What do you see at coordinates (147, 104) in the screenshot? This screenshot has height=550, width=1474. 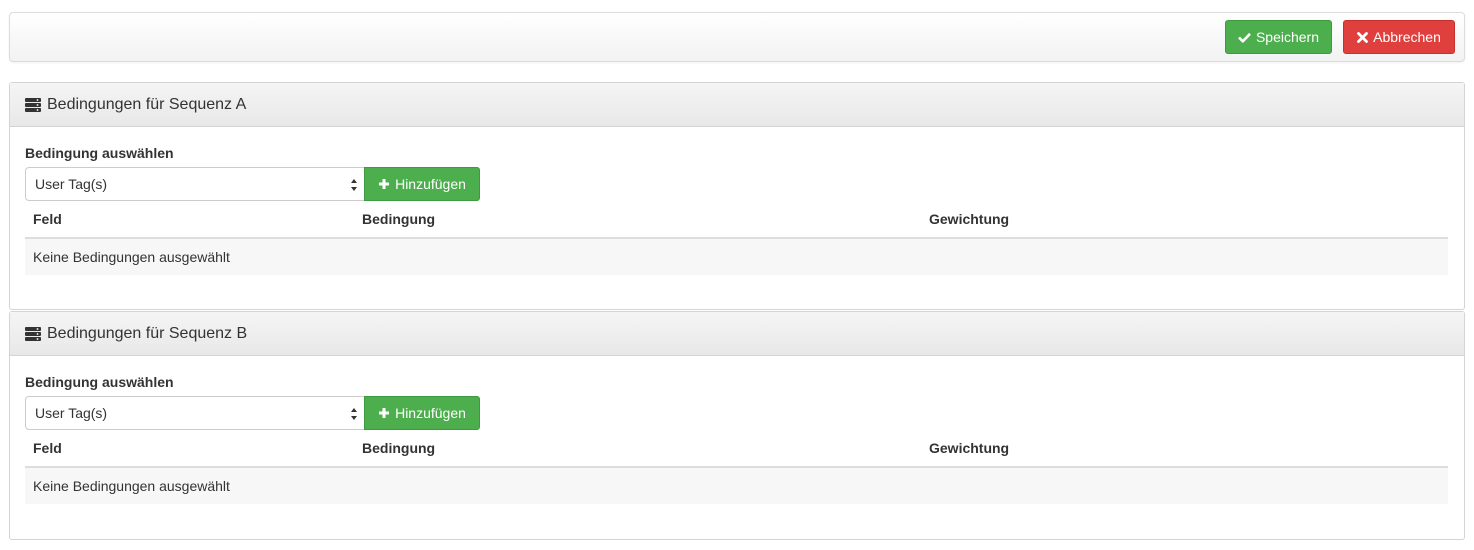 I see `panel-title: Bedingungen für Sequenz A` at bounding box center [147, 104].